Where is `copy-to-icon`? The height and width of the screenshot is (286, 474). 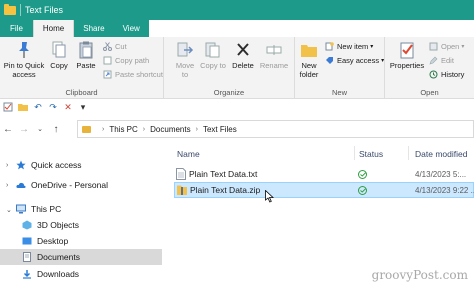
copy-to-icon is located at coordinates (212, 50).